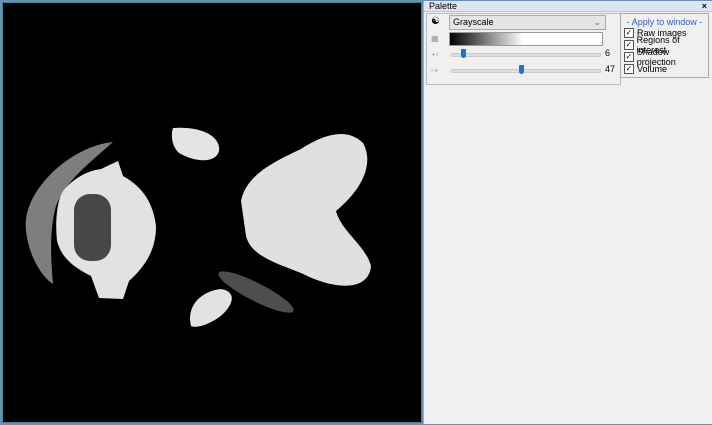 This screenshot has height=425, width=712. What do you see at coordinates (652, 69) in the screenshot?
I see `checkbox-label: Volume` at bounding box center [652, 69].